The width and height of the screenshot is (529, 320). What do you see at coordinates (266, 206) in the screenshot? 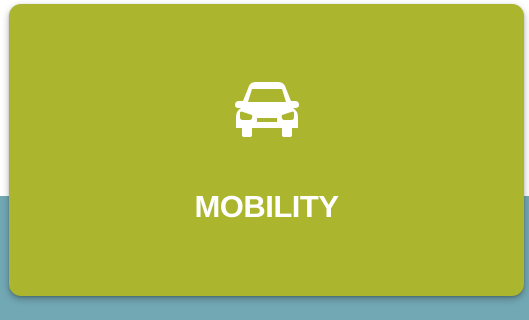
I see `tile-label: MOBILITY` at bounding box center [266, 206].